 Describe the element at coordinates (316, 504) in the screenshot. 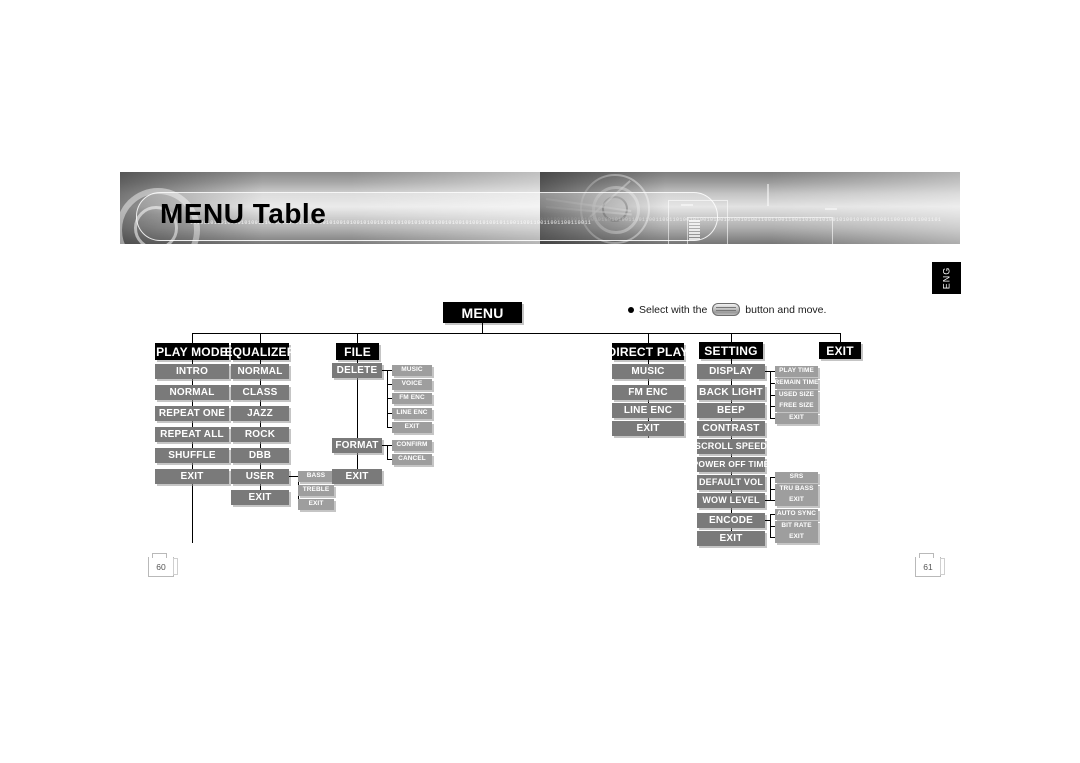

I see `submenu-item-user-exit: EXIT` at that location.